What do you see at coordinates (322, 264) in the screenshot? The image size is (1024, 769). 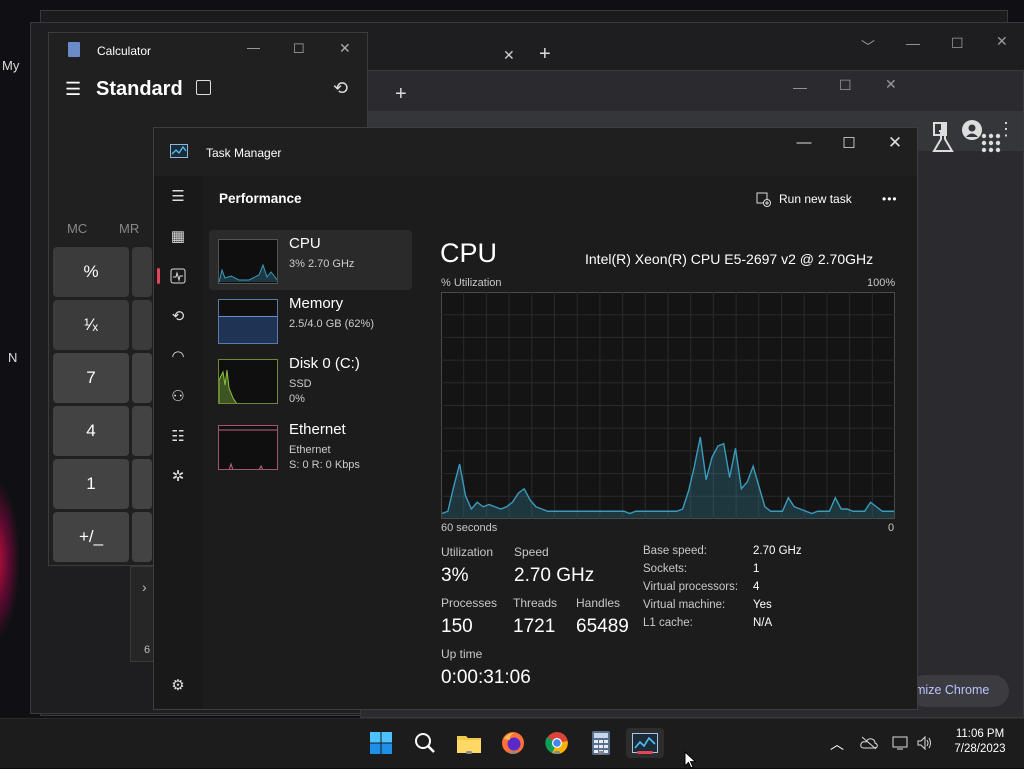 I see `perf-item-sub: 3% 2.70 GHz` at bounding box center [322, 264].